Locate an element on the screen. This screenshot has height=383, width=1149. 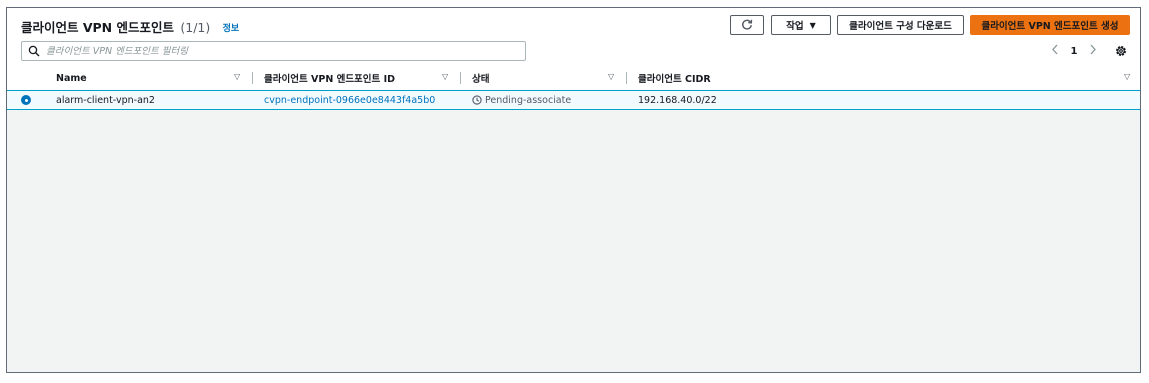
pagination: 1 is located at coordinates (1074, 51).